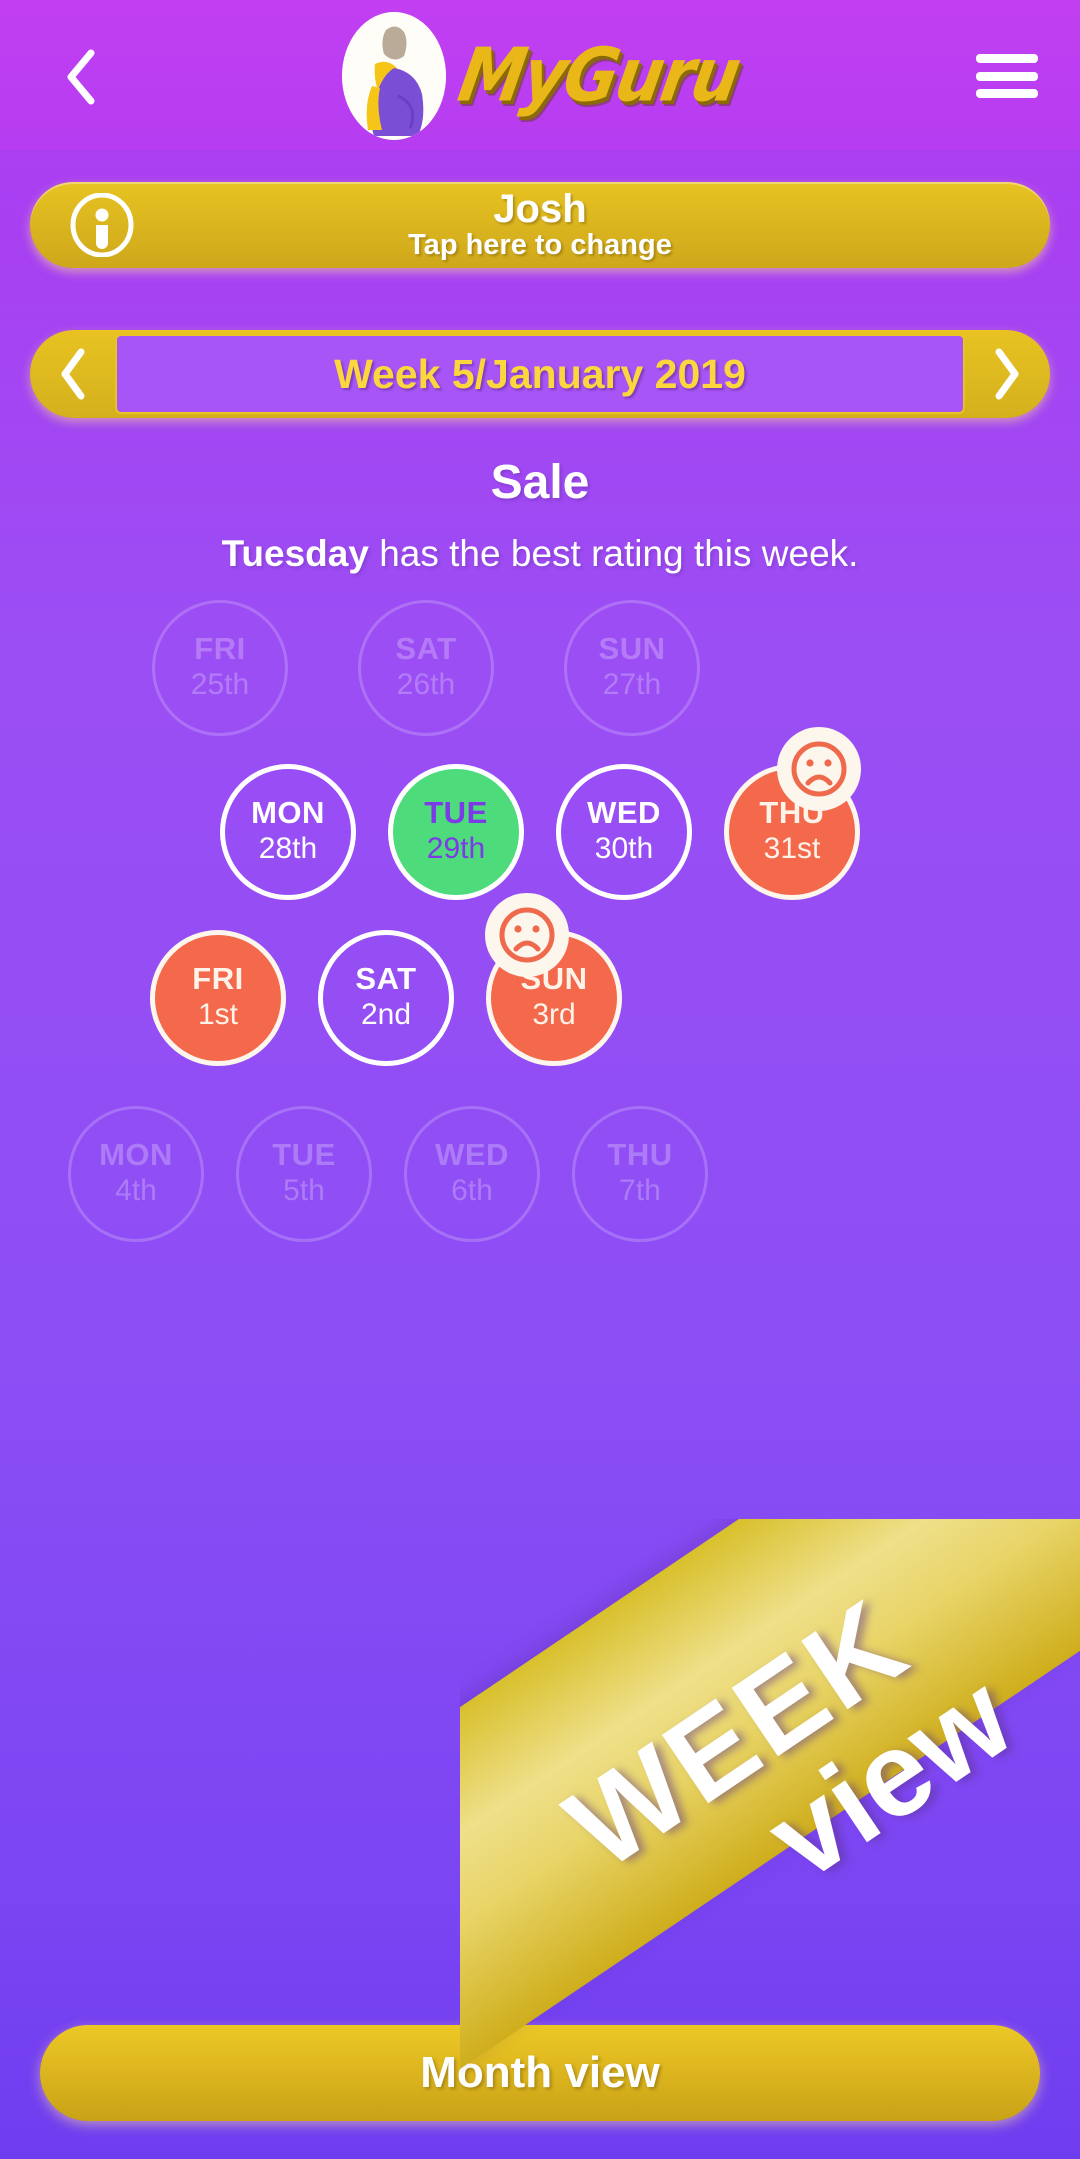  I want to click on day-cell-wed-6th: WED 6th, so click(472, 1174).